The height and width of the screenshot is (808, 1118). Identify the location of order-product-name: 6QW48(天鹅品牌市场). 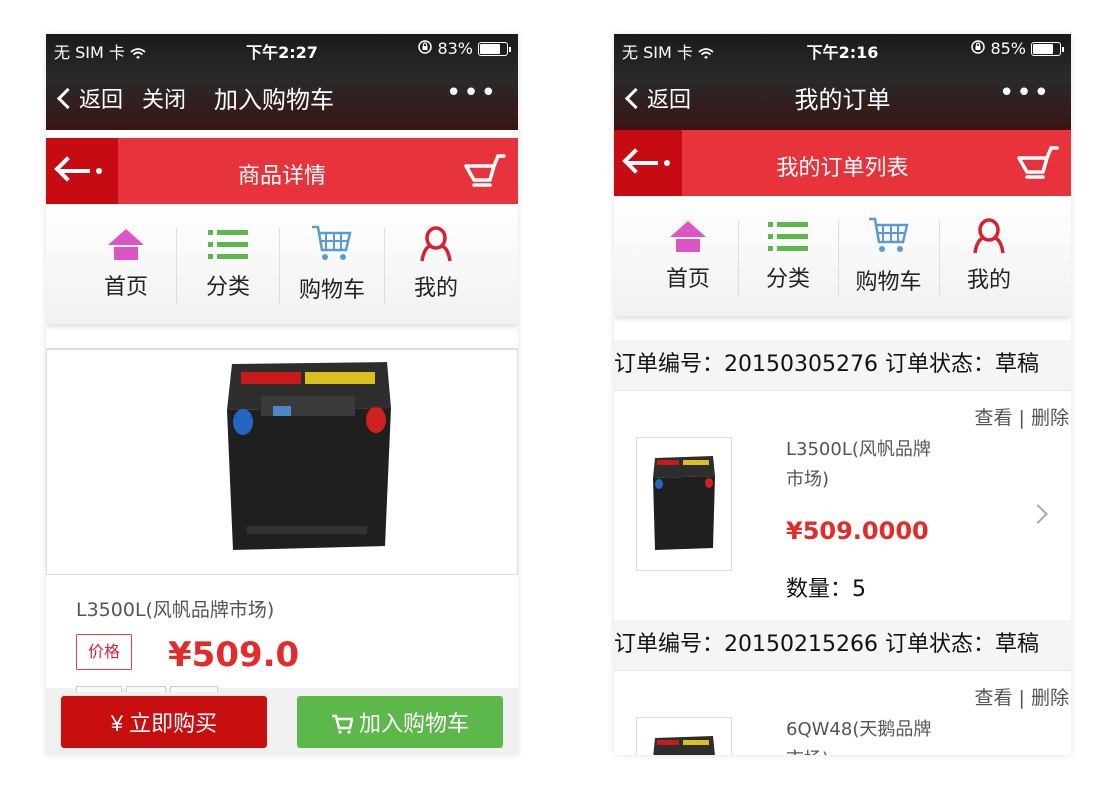
(859, 737).